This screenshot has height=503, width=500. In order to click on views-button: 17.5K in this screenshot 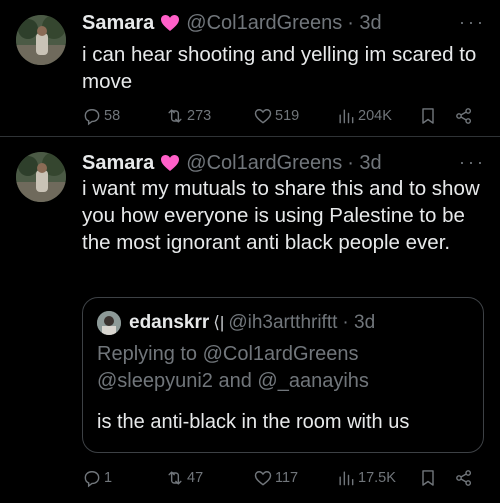, I will do `click(366, 478)`.